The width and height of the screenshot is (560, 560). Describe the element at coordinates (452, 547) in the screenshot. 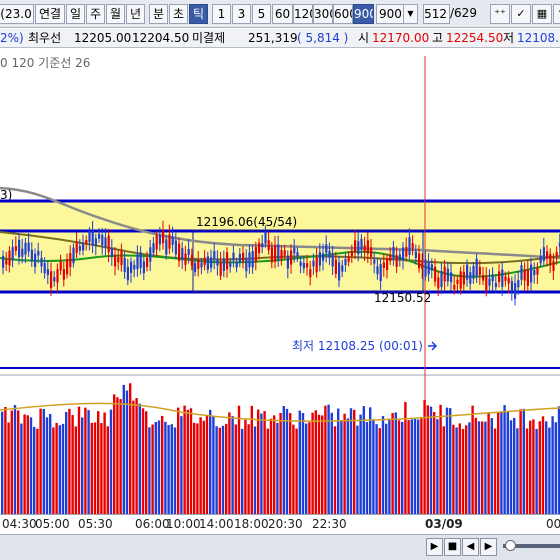

I see `stop-icon: ■` at that location.